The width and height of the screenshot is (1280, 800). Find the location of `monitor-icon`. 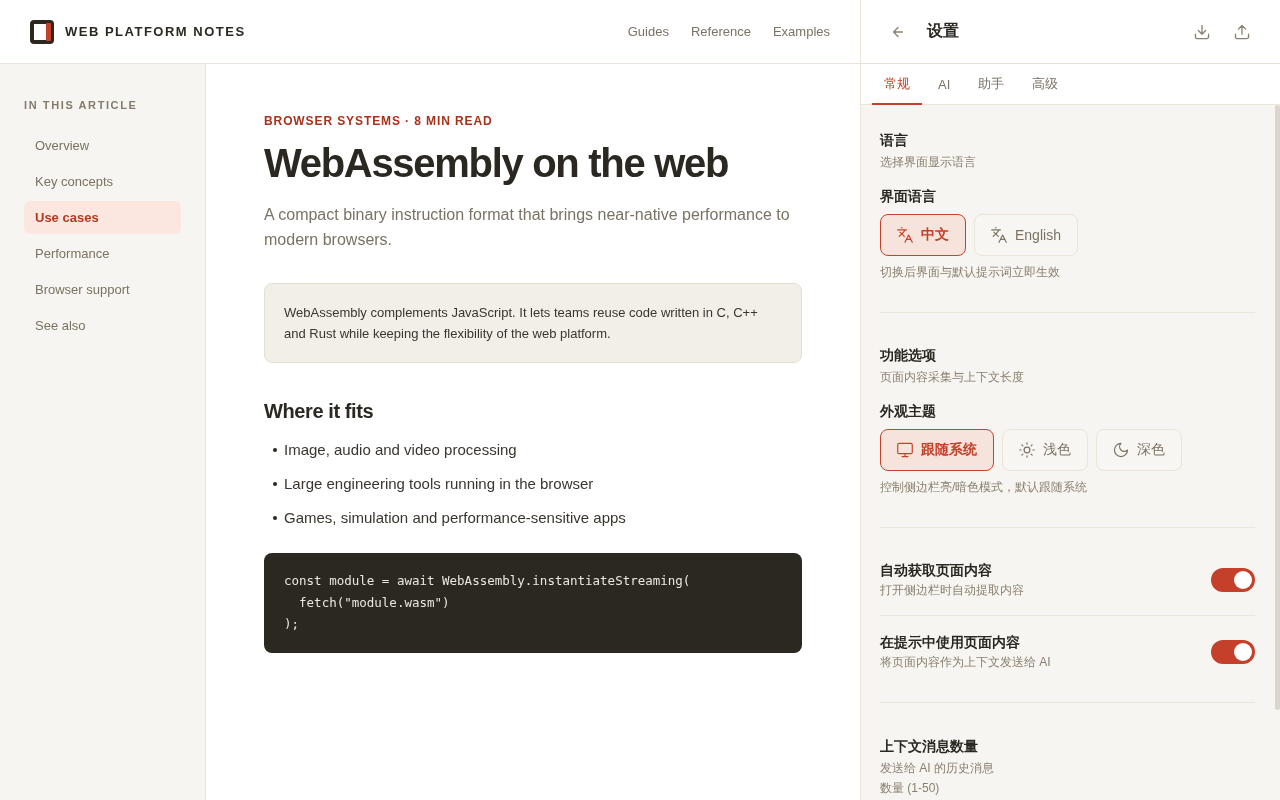

monitor-icon is located at coordinates (905, 450).